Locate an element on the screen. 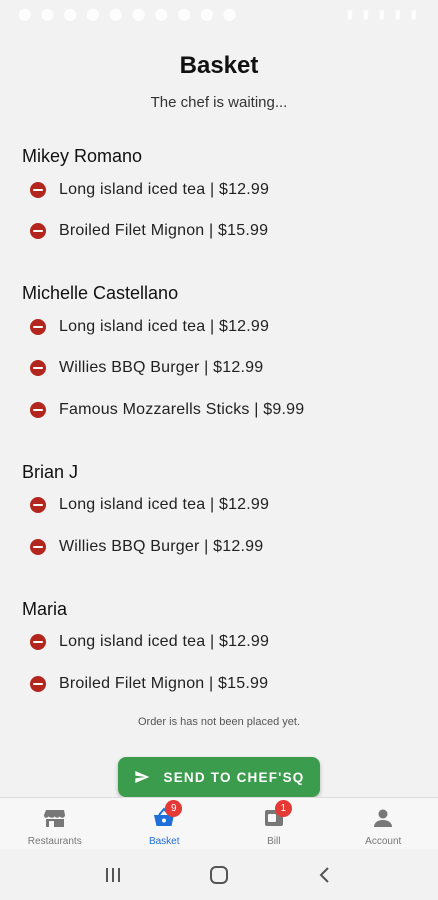  status-bar: ⬤ ⬤ ⬤ ⬤ ⬤ ⬤ ⬤ ⬤ ⬤ ⬤ ▮ ▮ ▮ ▮ ▮ is located at coordinates (219, 14).